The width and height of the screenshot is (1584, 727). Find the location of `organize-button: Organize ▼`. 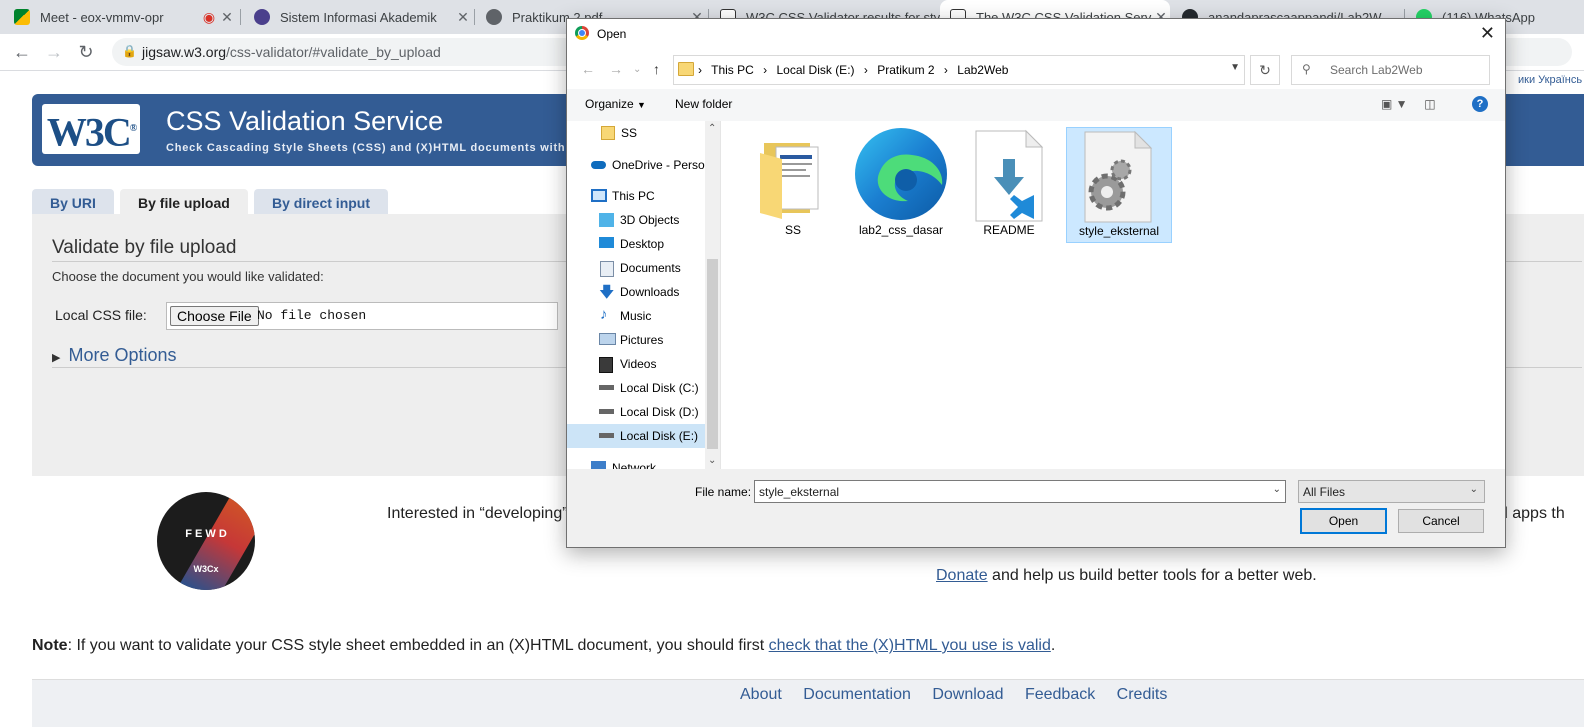

organize-button: Organize ▼ is located at coordinates (615, 104).